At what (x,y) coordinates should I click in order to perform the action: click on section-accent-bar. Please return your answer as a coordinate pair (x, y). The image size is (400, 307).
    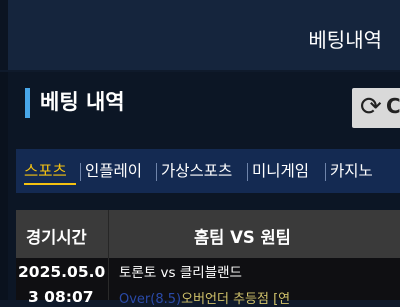
    Looking at the image, I should click on (27, 103).